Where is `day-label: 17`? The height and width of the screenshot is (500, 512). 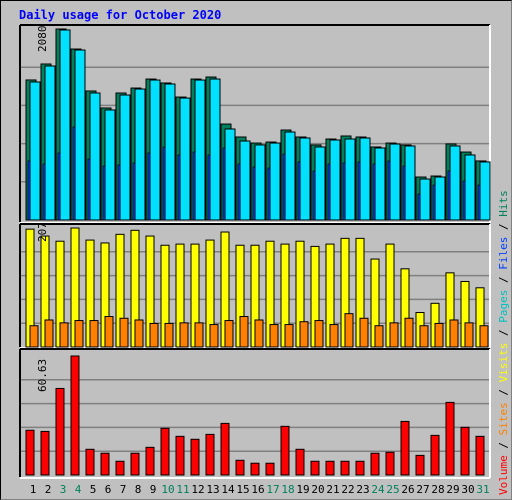 day-label: 17 is located at coordinates (272, 489).